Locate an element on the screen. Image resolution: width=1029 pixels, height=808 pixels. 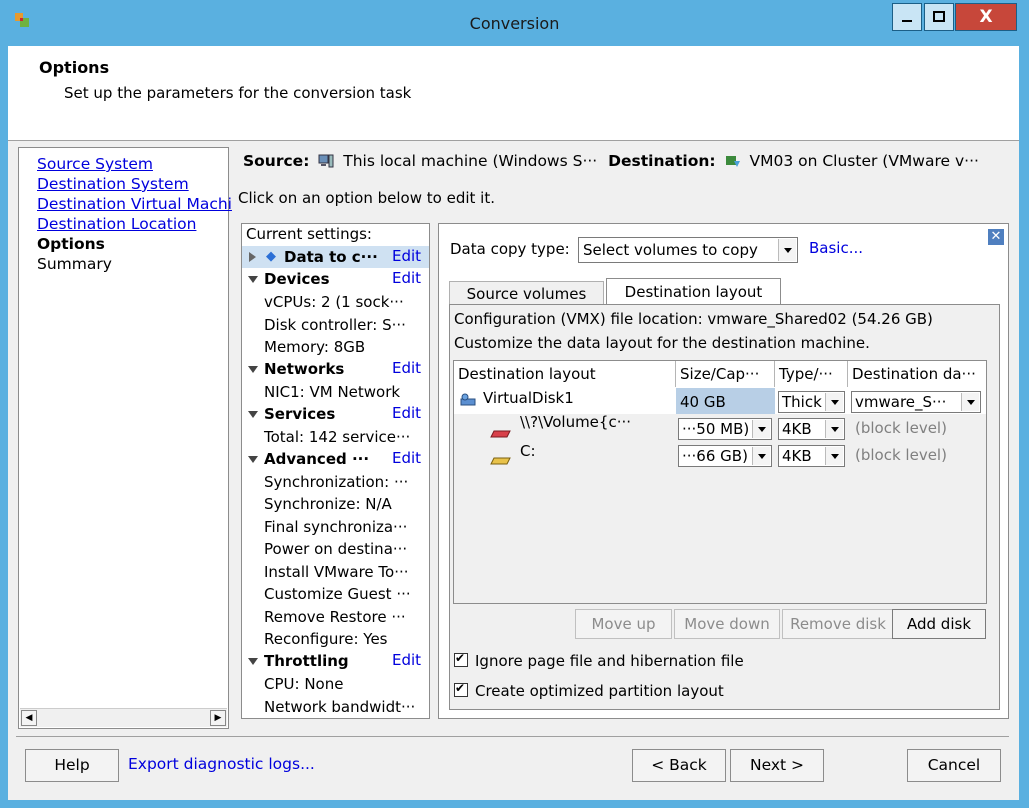
maximize-button is located at coordinates (939, 17).